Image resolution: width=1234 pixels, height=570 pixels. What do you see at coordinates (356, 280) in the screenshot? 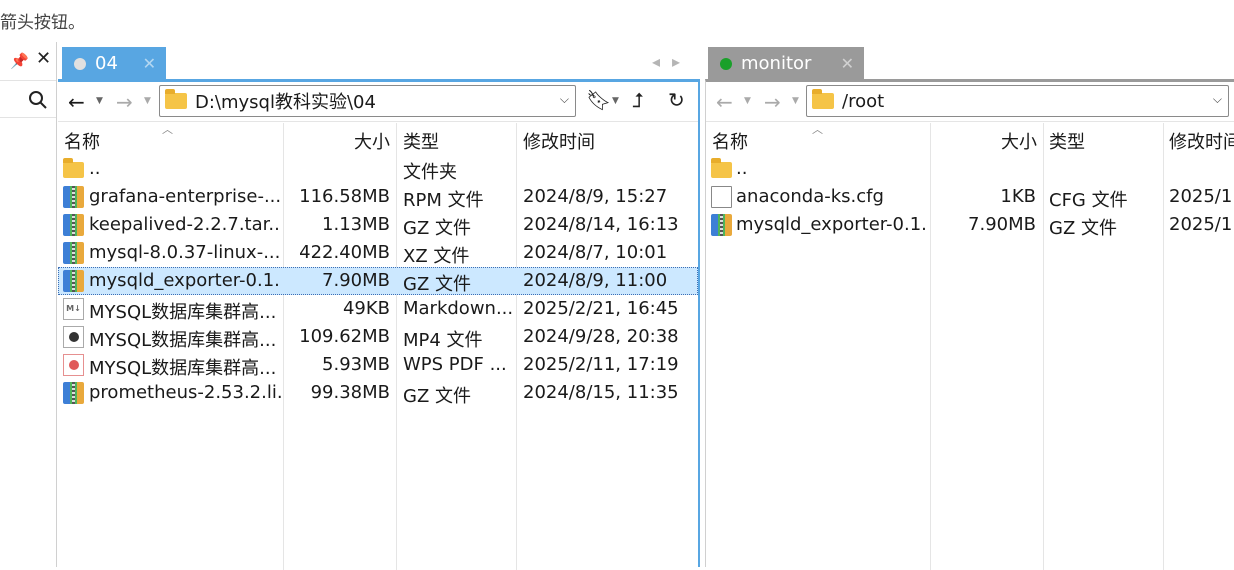
I see `file-size: 7.90MB` at bounding box center [356, 280].